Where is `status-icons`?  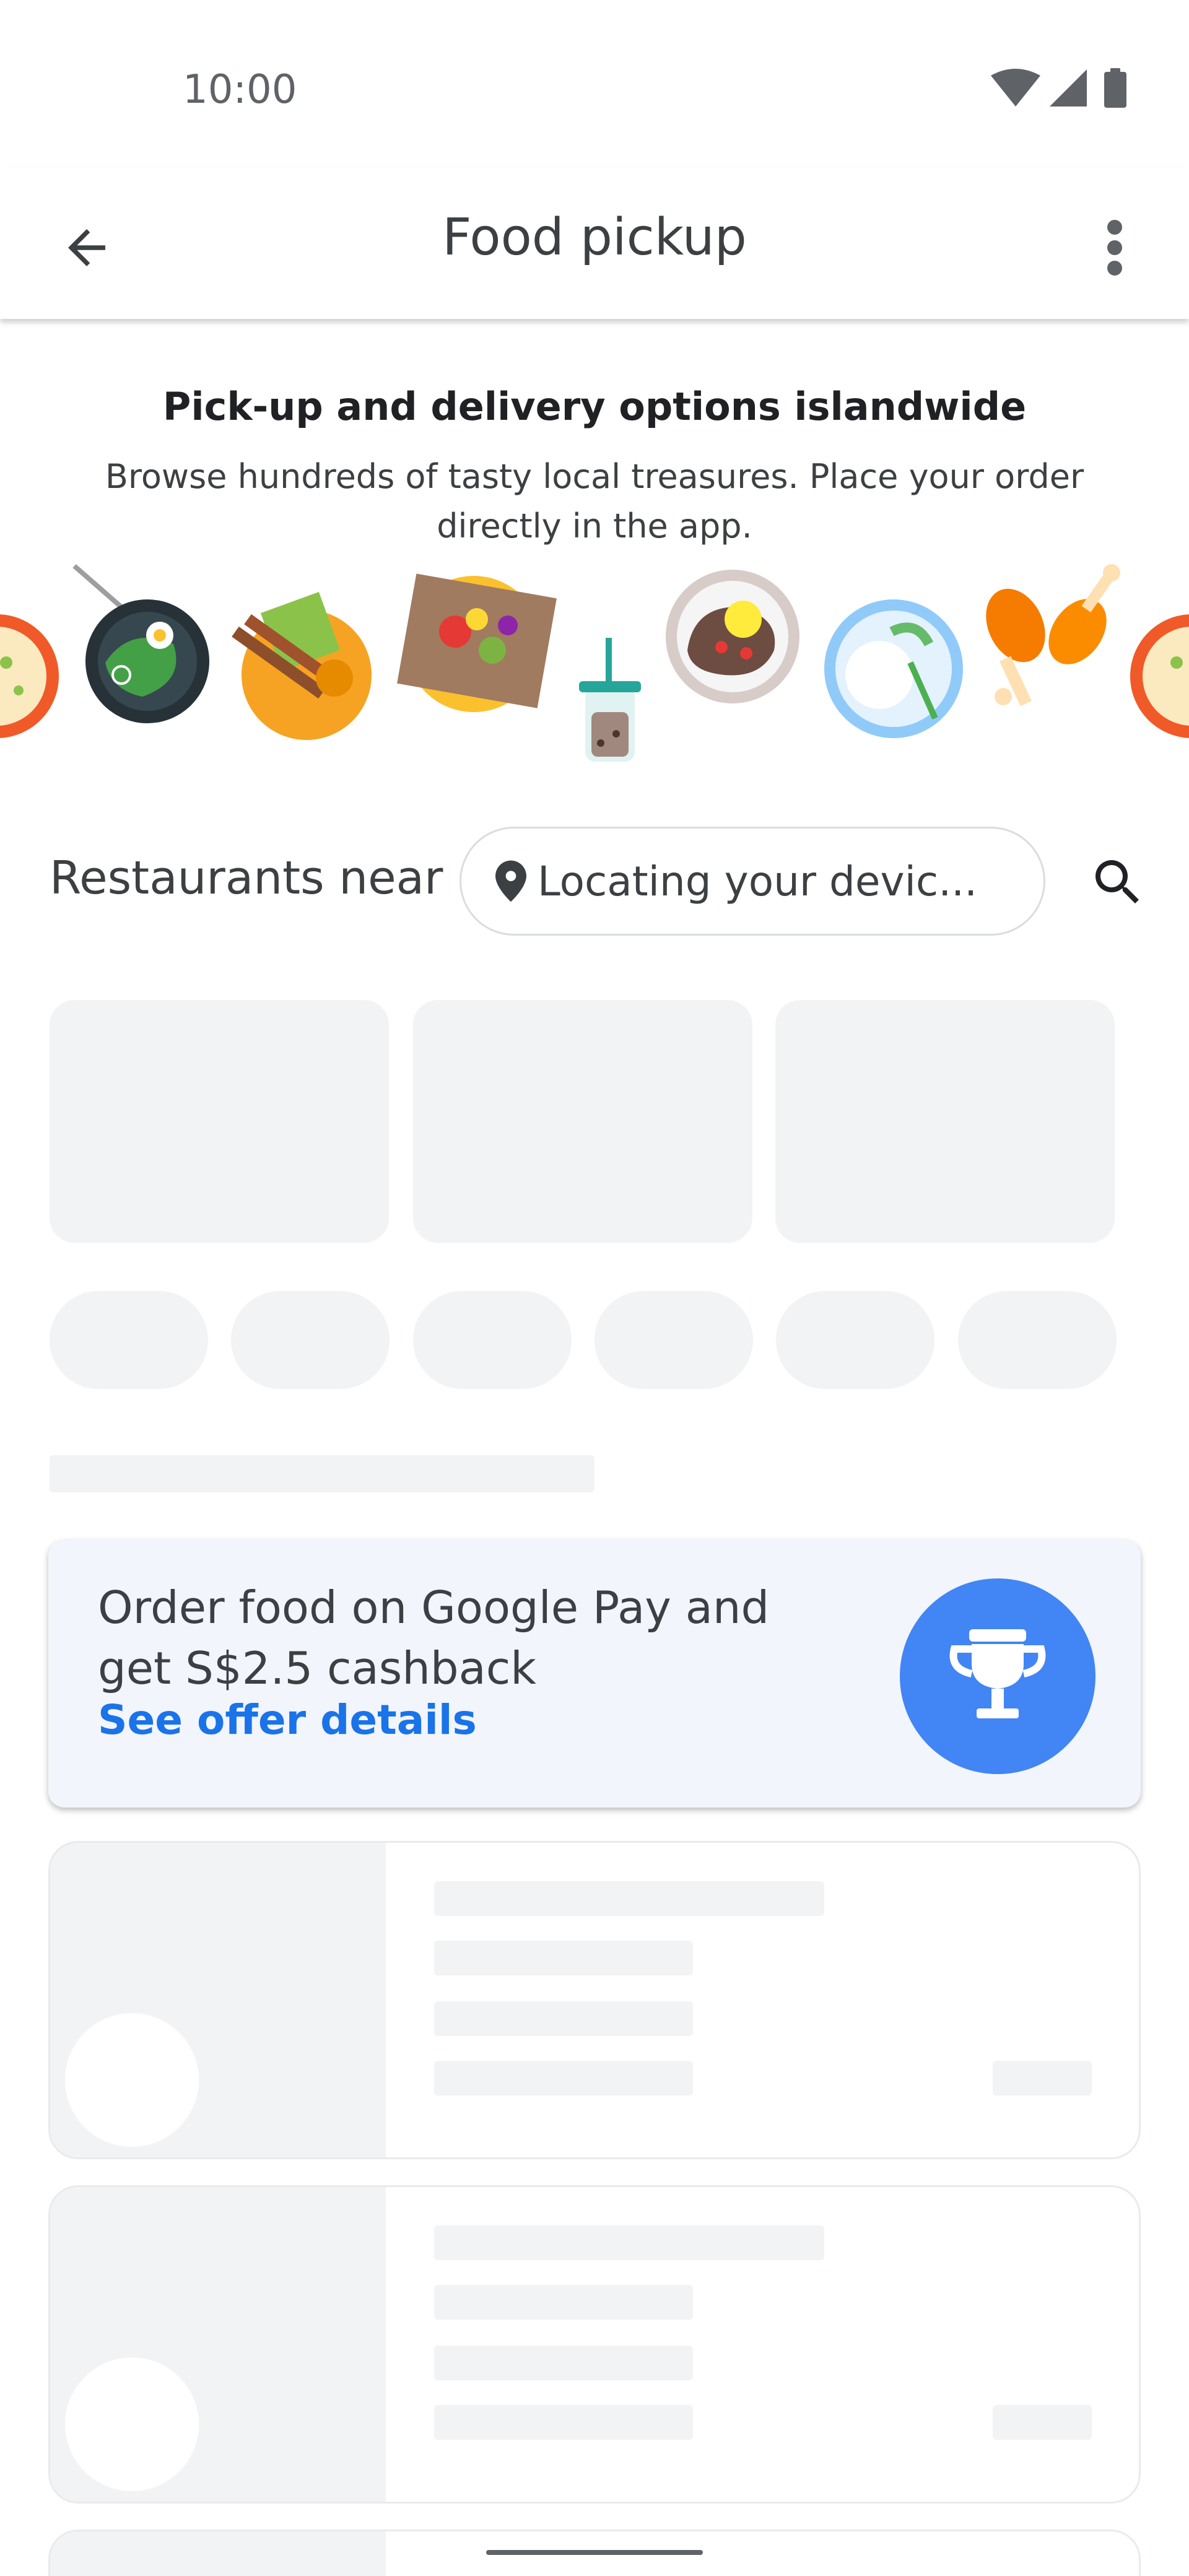
status-icons is located at coordinates (1058, 88).